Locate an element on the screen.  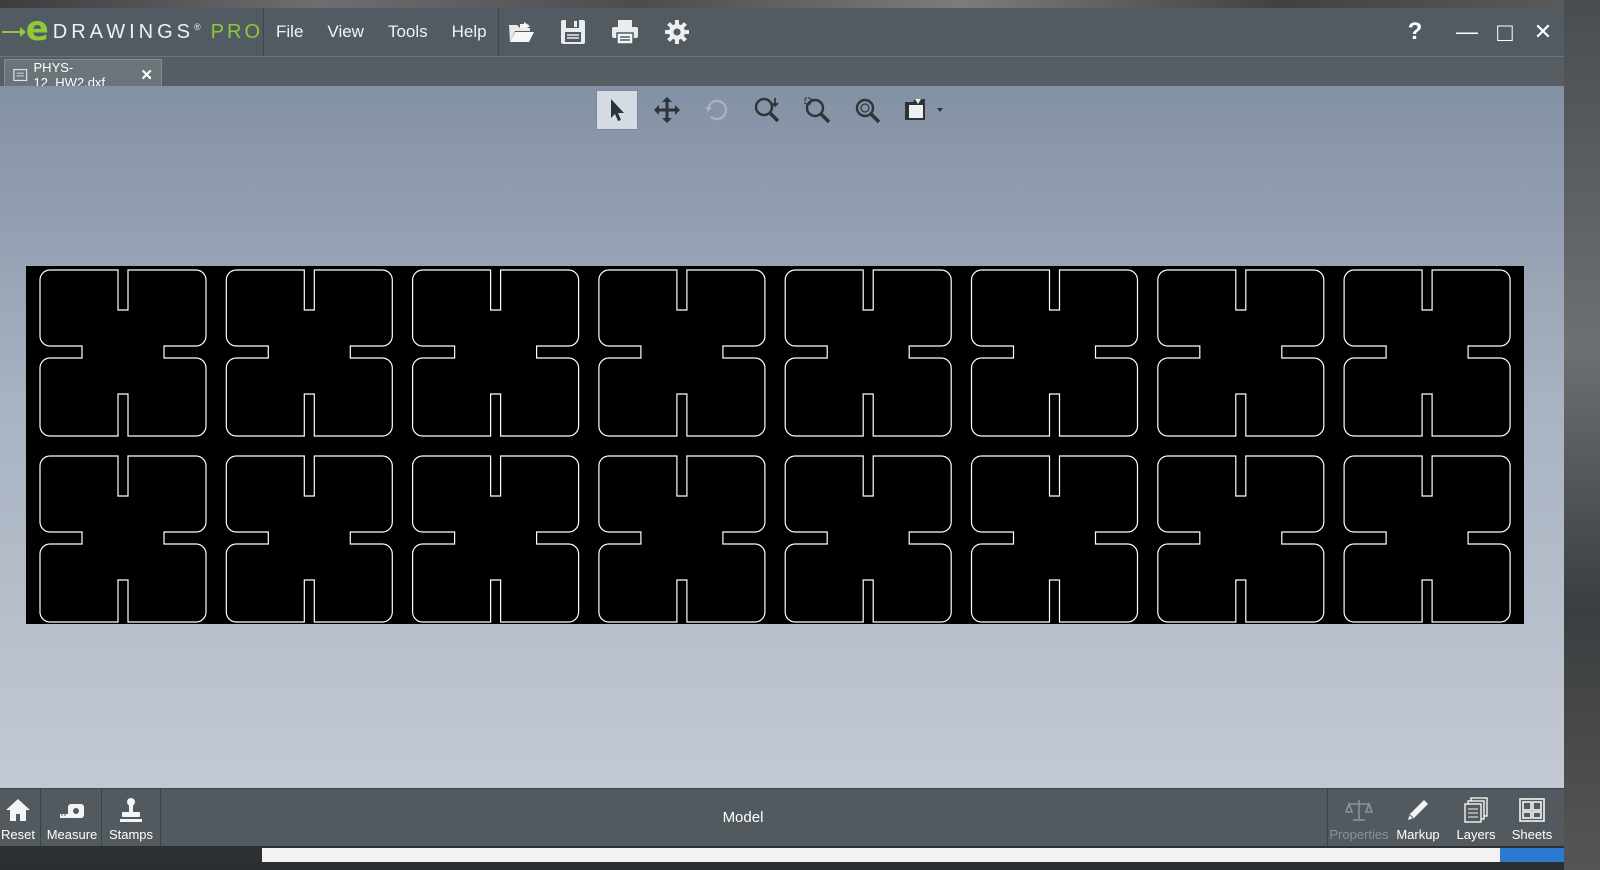
sheet-format-icon is located at coordinates (923, 110).